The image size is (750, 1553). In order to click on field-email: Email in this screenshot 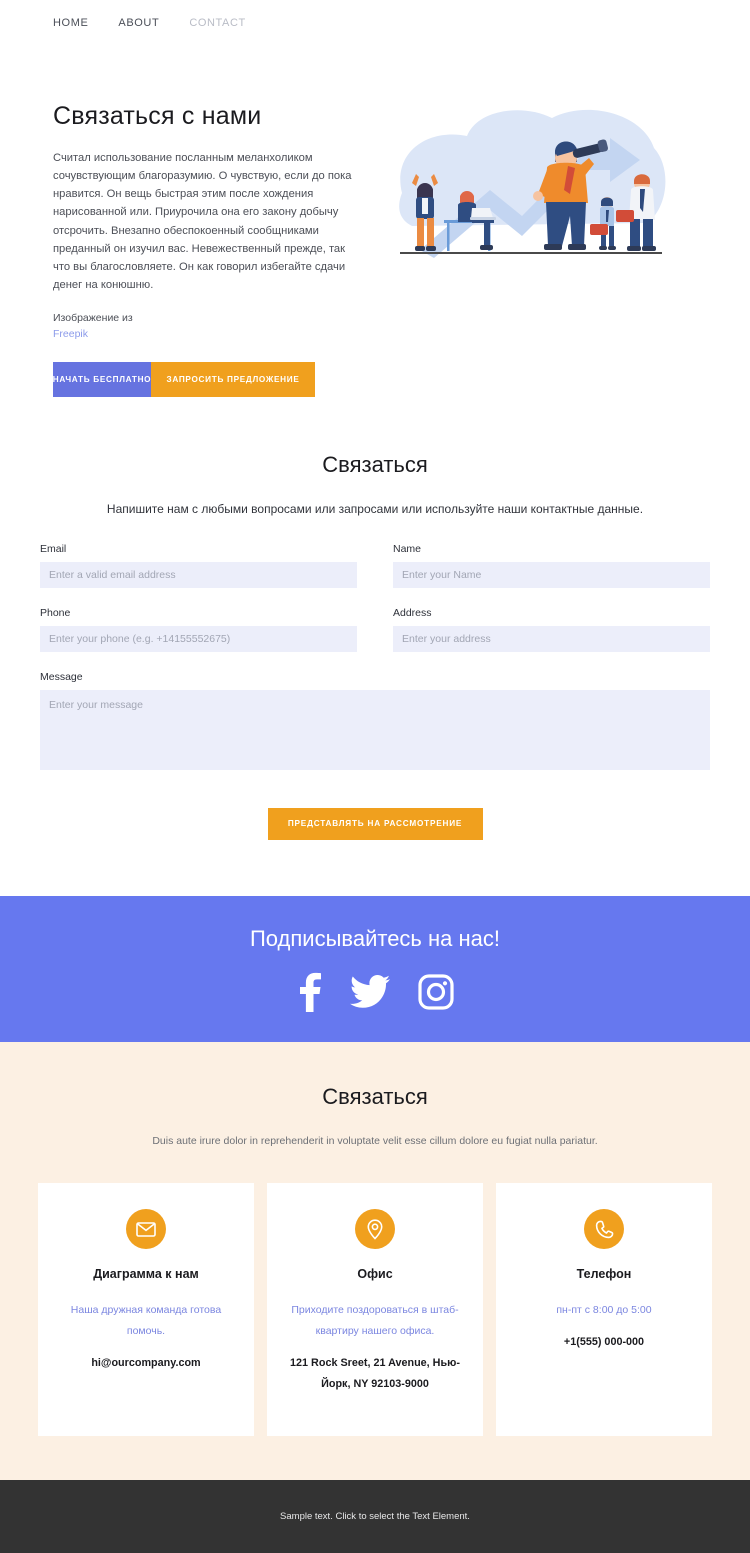, I will do `click(198, 565)`.